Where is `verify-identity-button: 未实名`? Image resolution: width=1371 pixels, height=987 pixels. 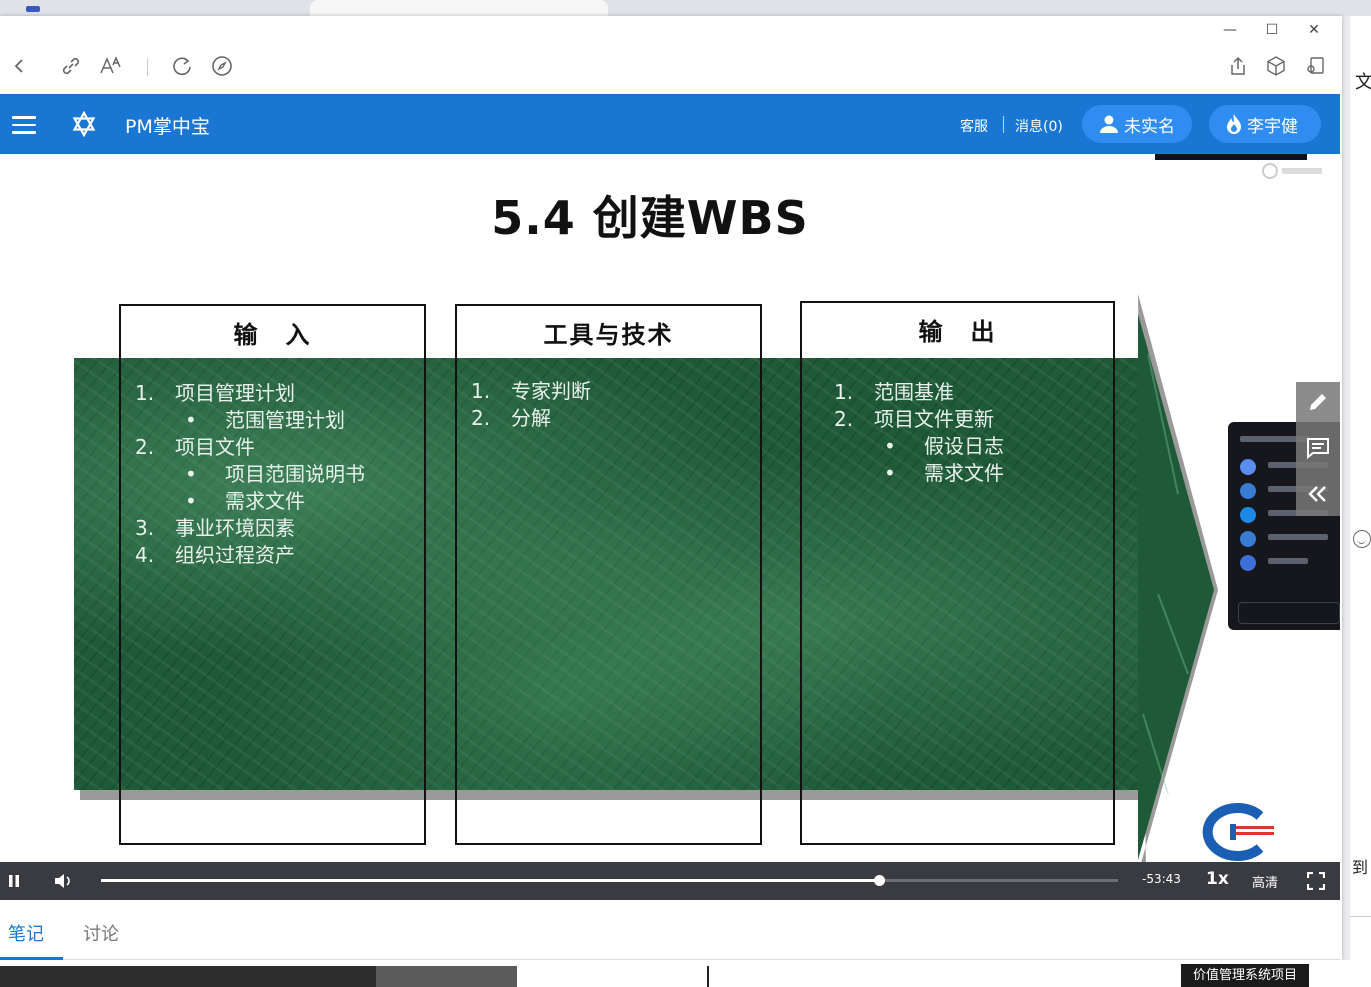 verify-identity-button: 未实名 is located at coordinates (1137, 124).